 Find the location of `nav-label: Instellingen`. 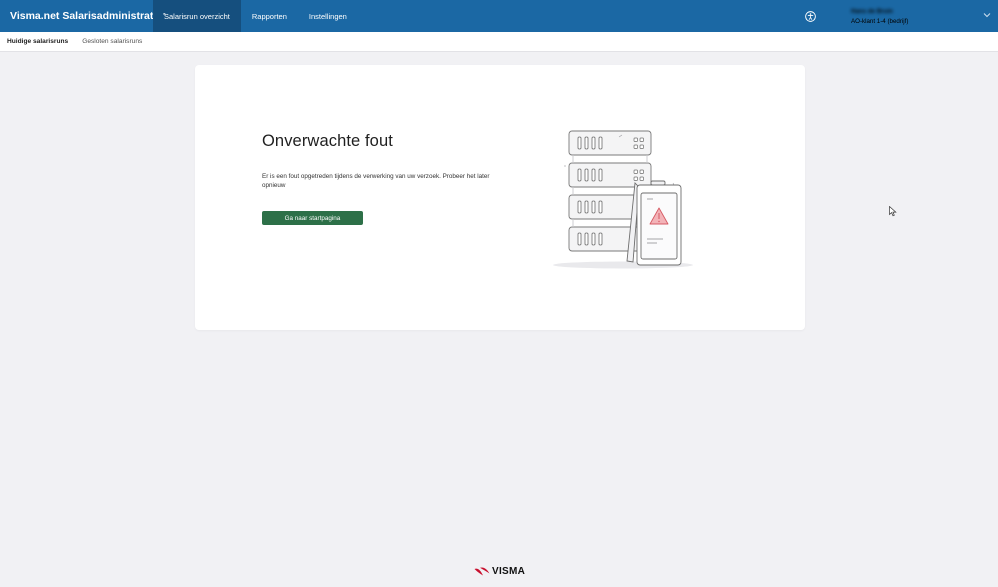

nav-label: Instellingen is located at coordinates (327, 16).